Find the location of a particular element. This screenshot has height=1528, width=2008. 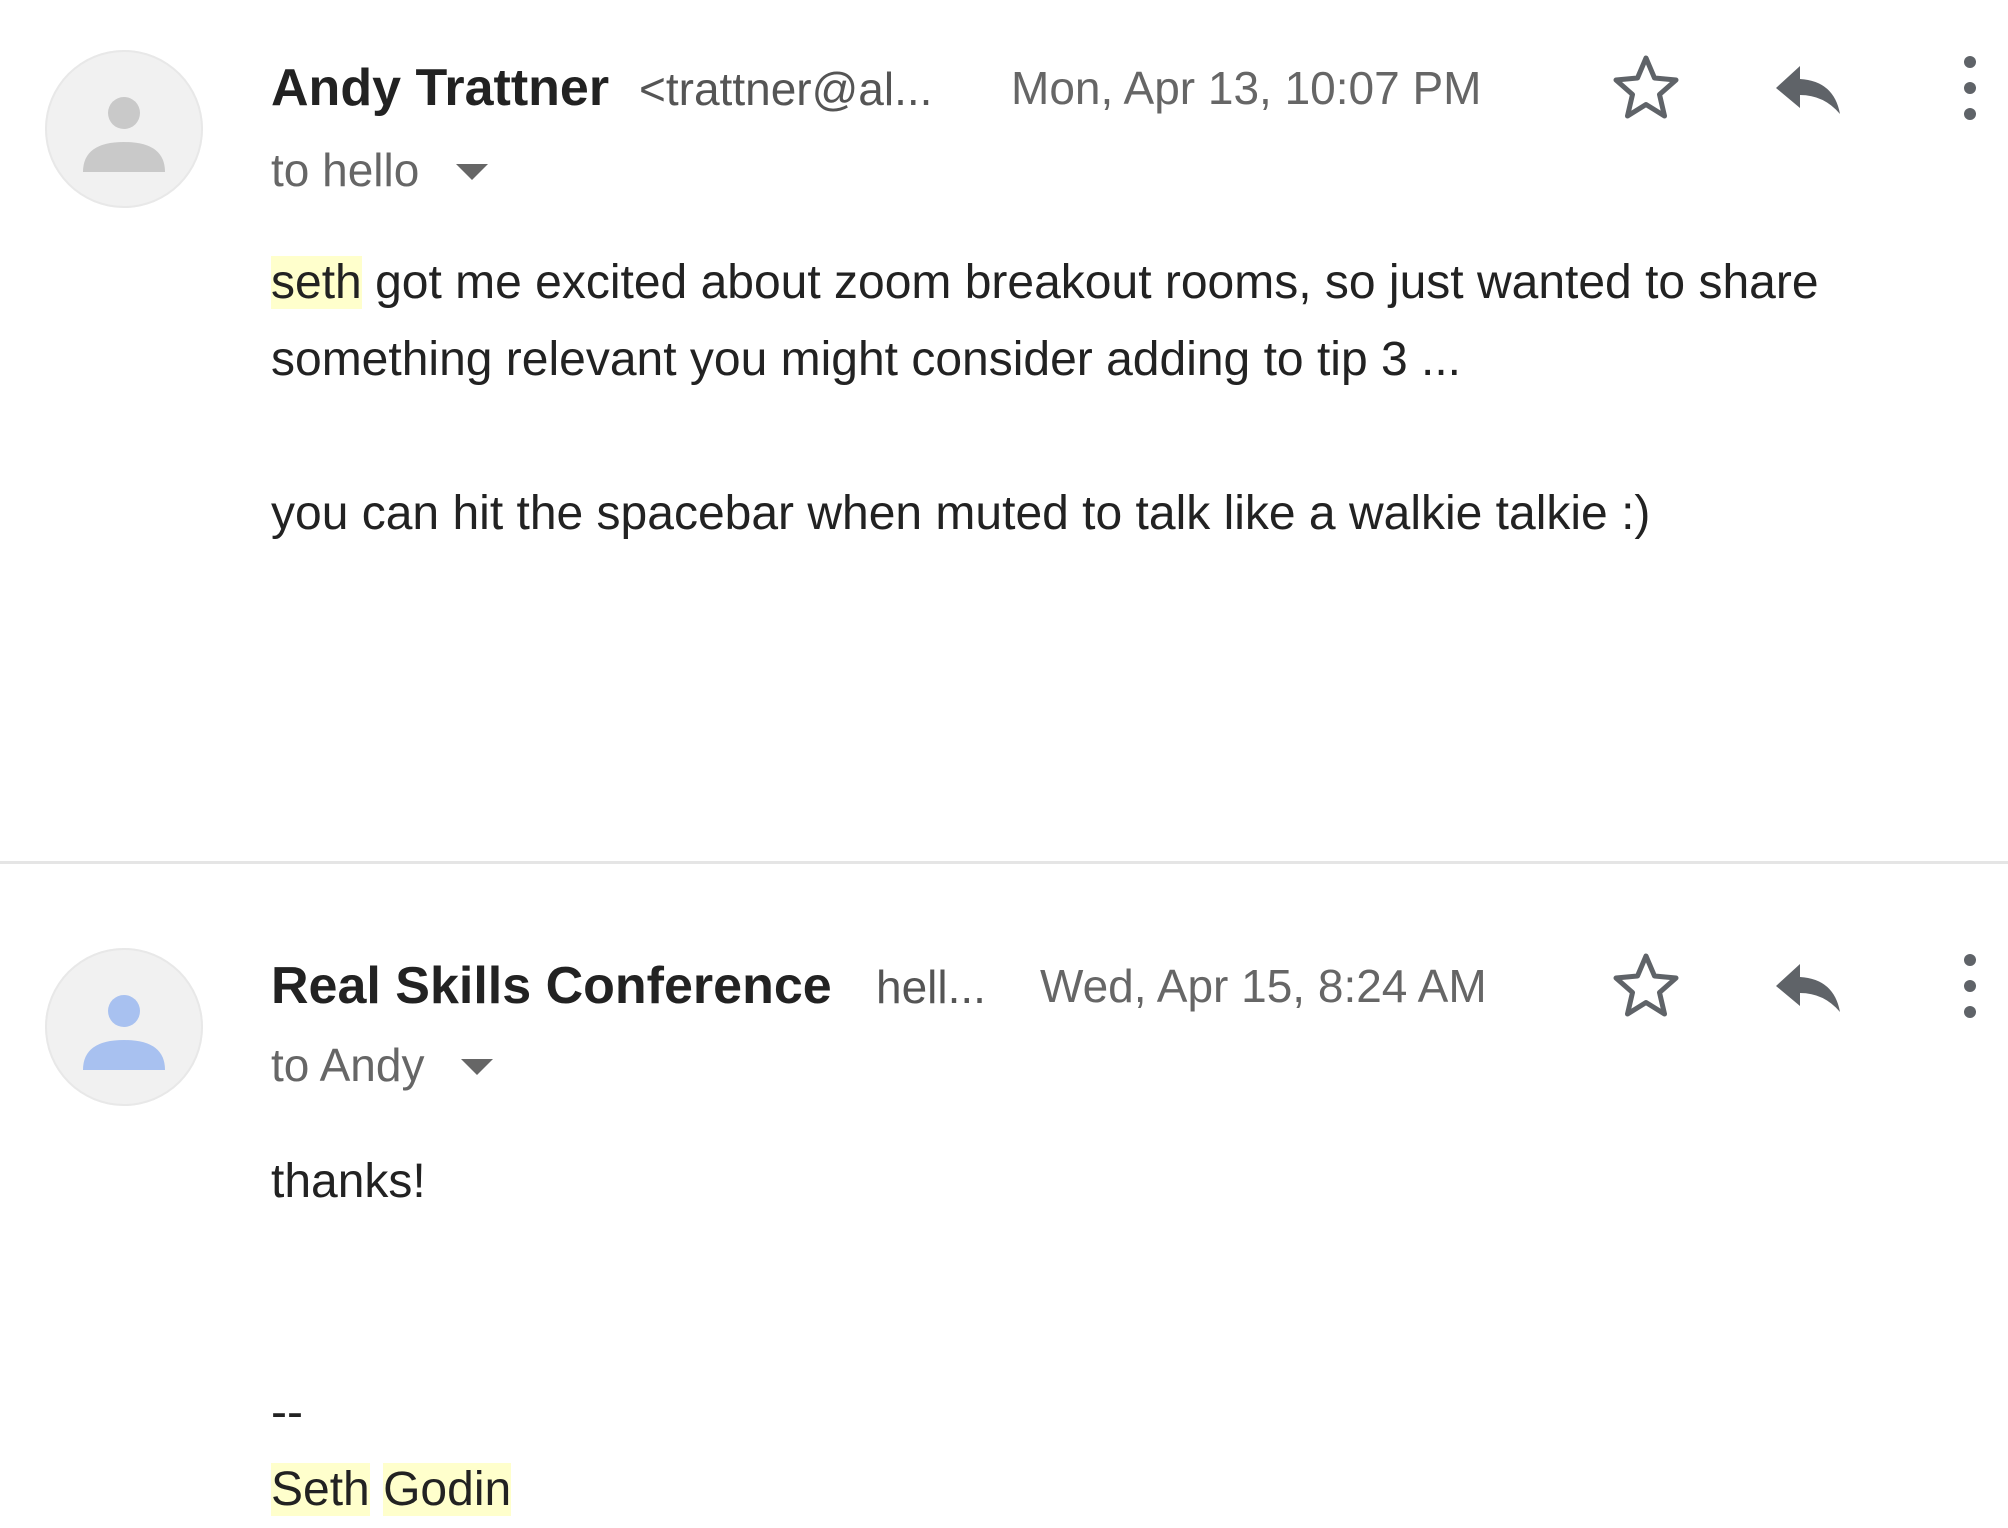

recipient-line: to hello is located at coordinates (381, 170).